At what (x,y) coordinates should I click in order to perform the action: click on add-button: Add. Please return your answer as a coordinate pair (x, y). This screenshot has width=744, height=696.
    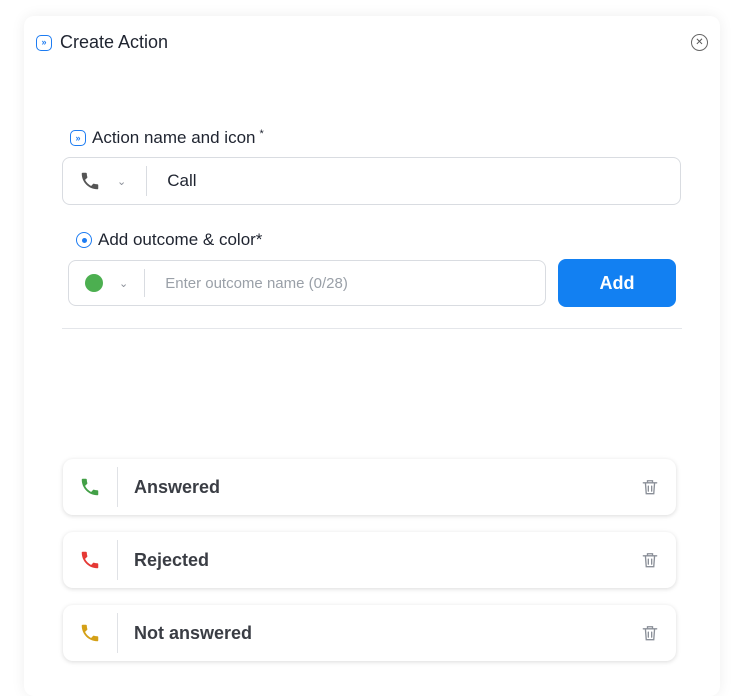
    Looking at the image, I should click on (617, 283).